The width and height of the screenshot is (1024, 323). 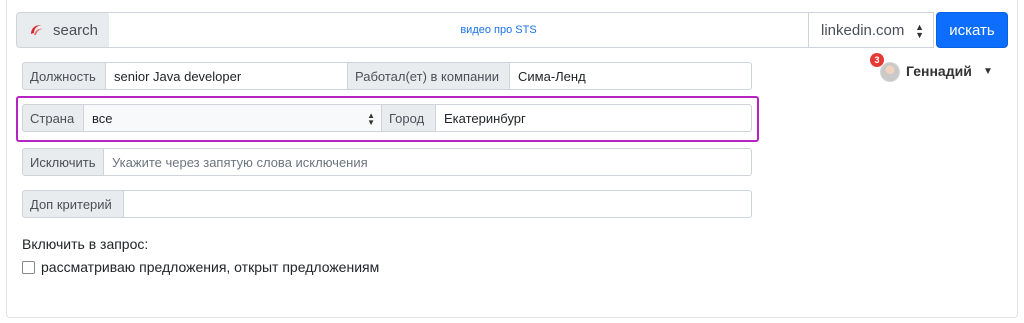 What do you see at coordinates (428, 162) in the screenshot?
I see `exclude-input: Укажите через запятую слова исключения` at bounding box center [428, 162].